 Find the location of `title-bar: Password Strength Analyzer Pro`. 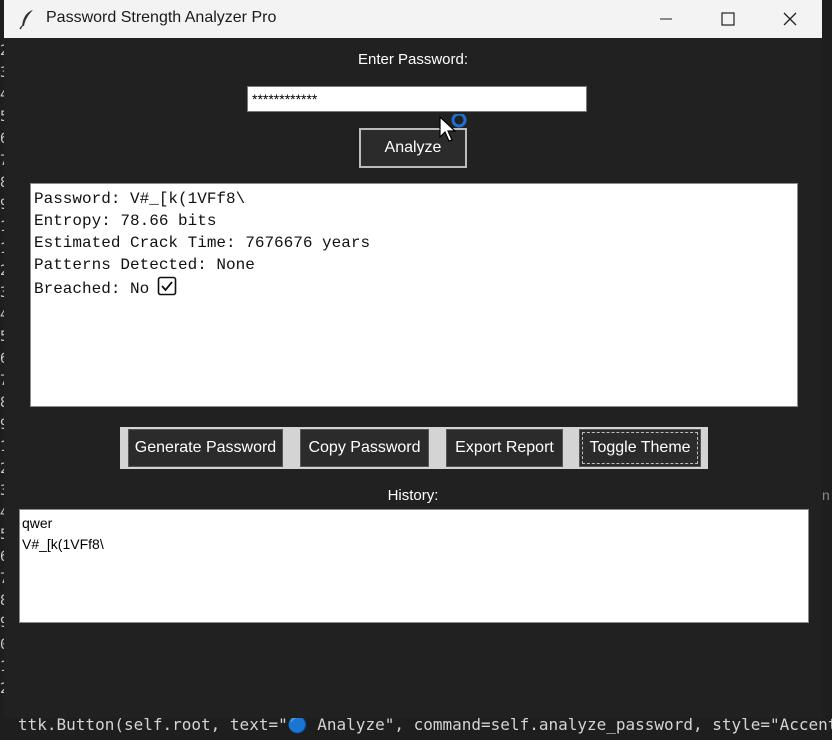

title-bar: Password Strength Analyzer Pro is located at coordinates (413, 19).